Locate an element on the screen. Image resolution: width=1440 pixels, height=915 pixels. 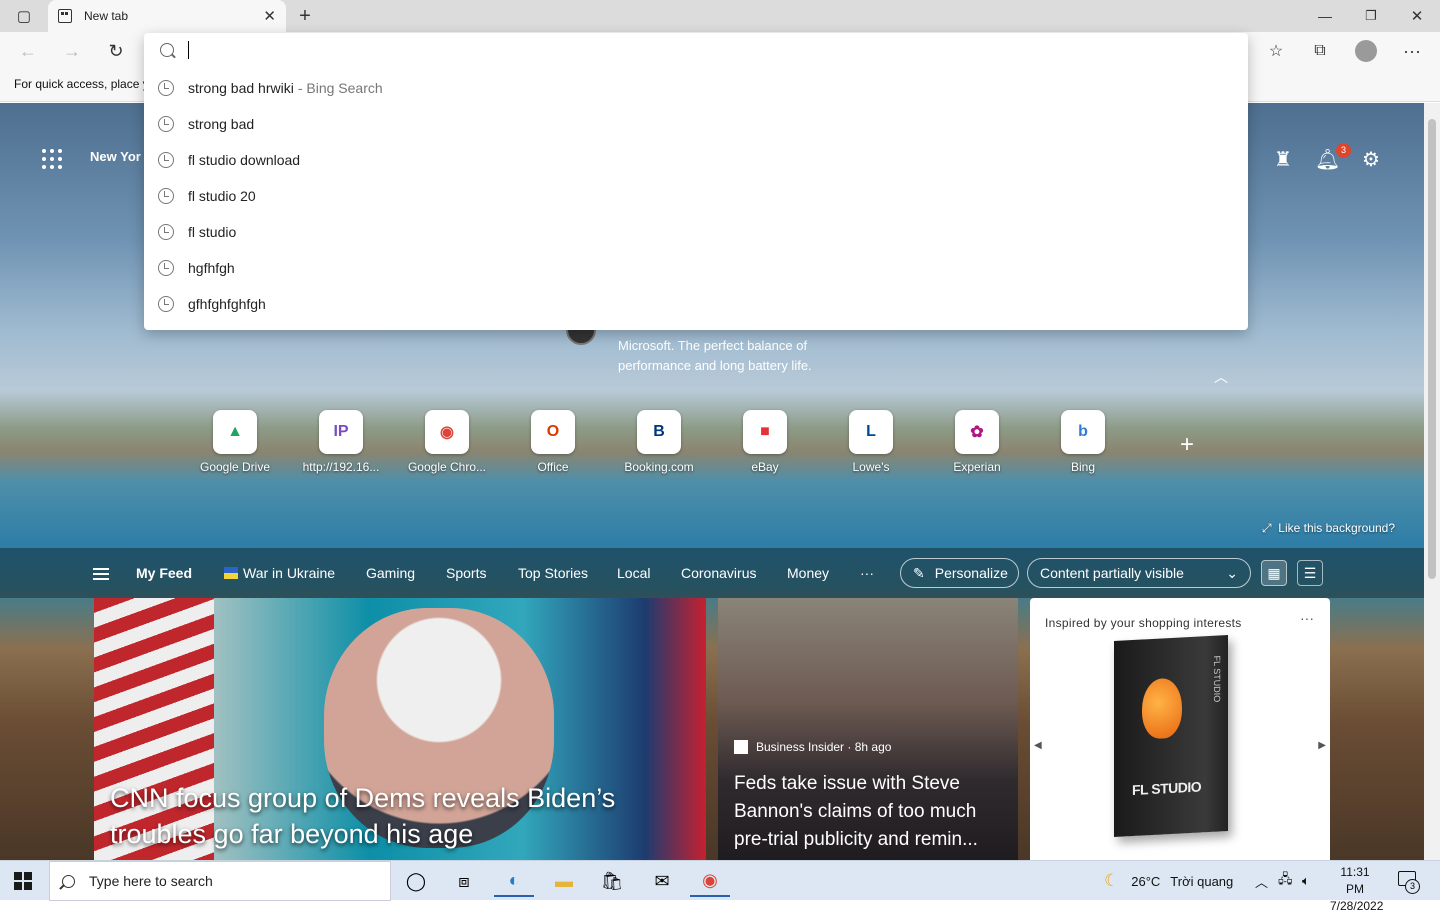
suggestion-item: strong bad hrwiki - Bing Search is located at coordinates (696, 88).